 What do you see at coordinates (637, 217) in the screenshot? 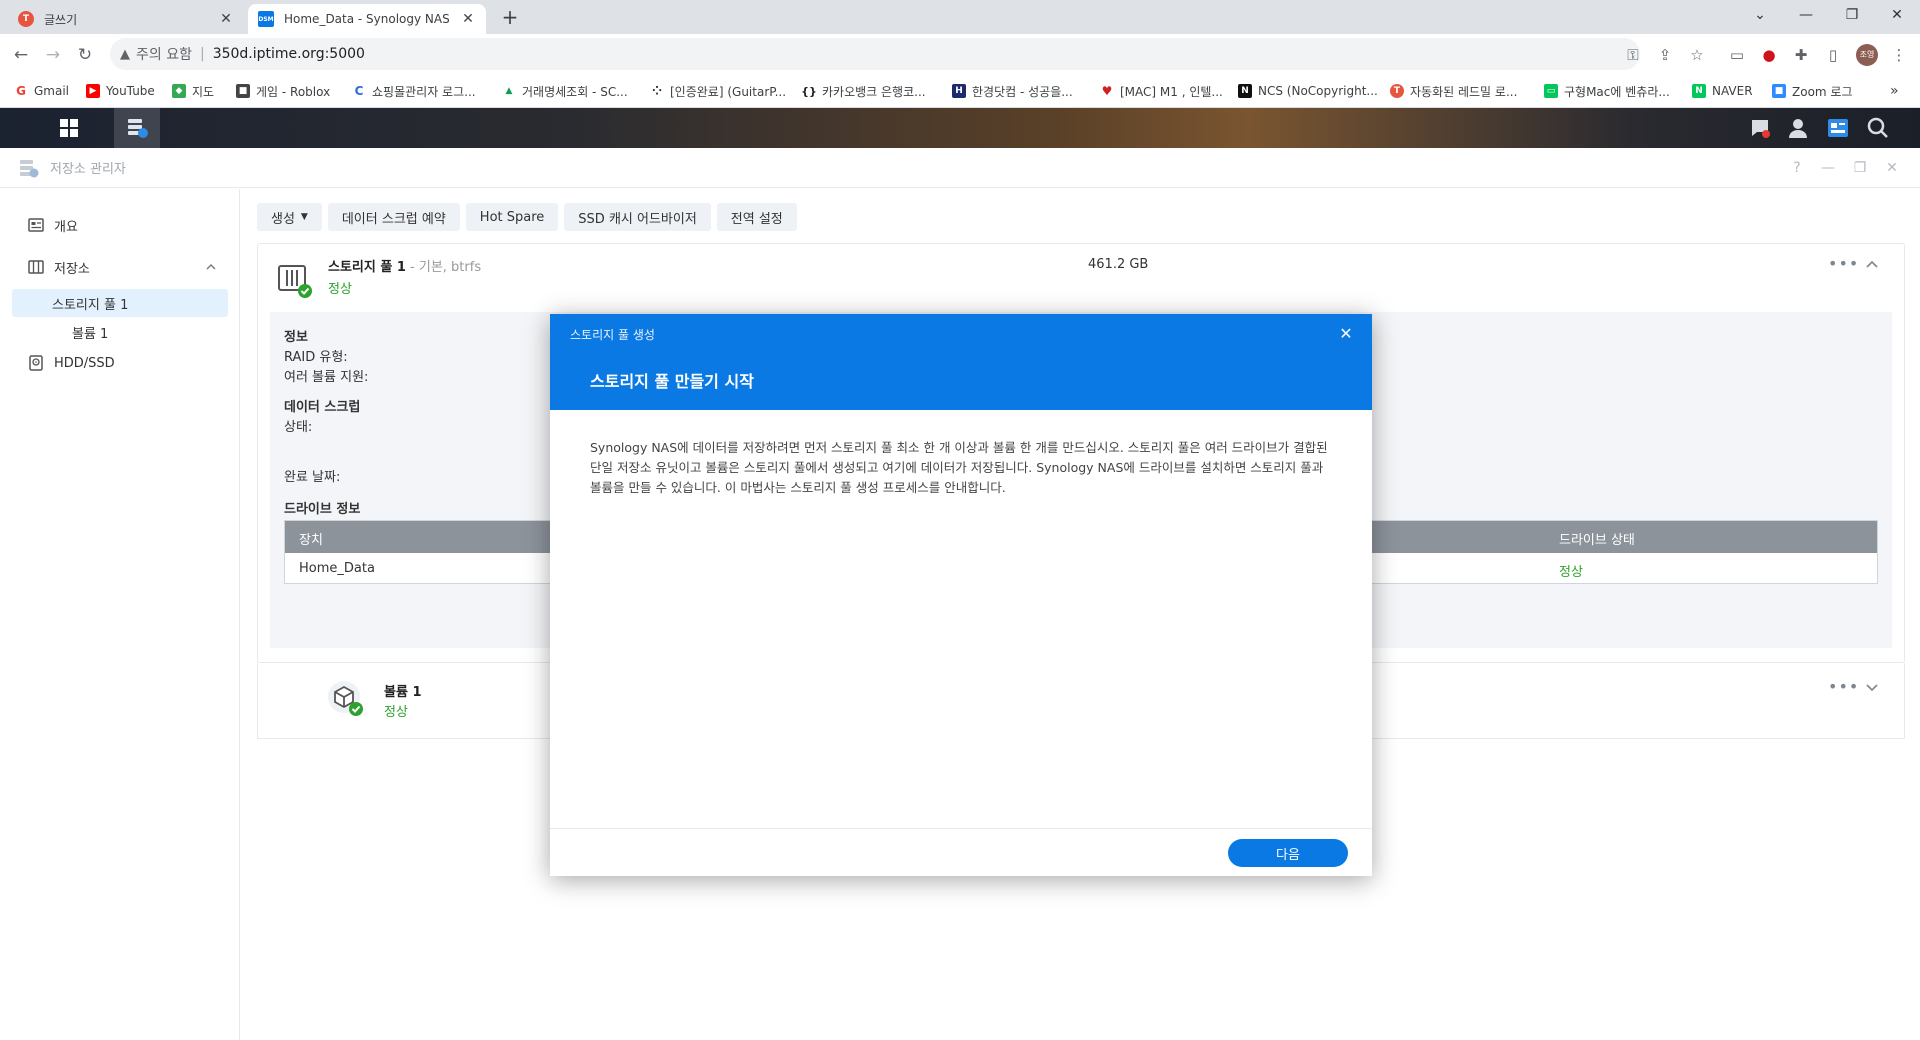
I see `ssd-advisor-button: SSD 캐시 어드바이저` at bounding box center [637, 217].